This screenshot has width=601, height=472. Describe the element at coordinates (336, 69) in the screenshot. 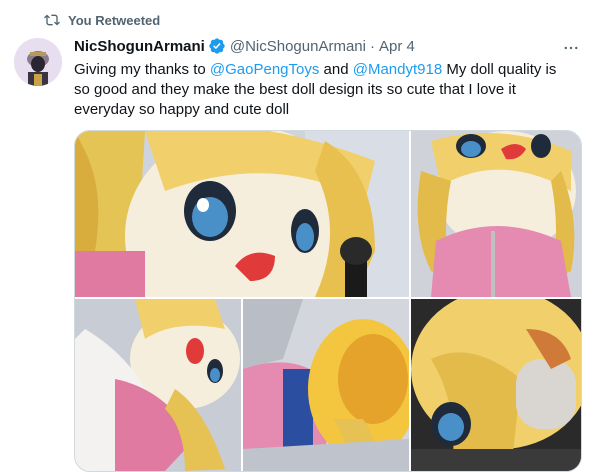

I see `tweet-text-part: and` at that location.